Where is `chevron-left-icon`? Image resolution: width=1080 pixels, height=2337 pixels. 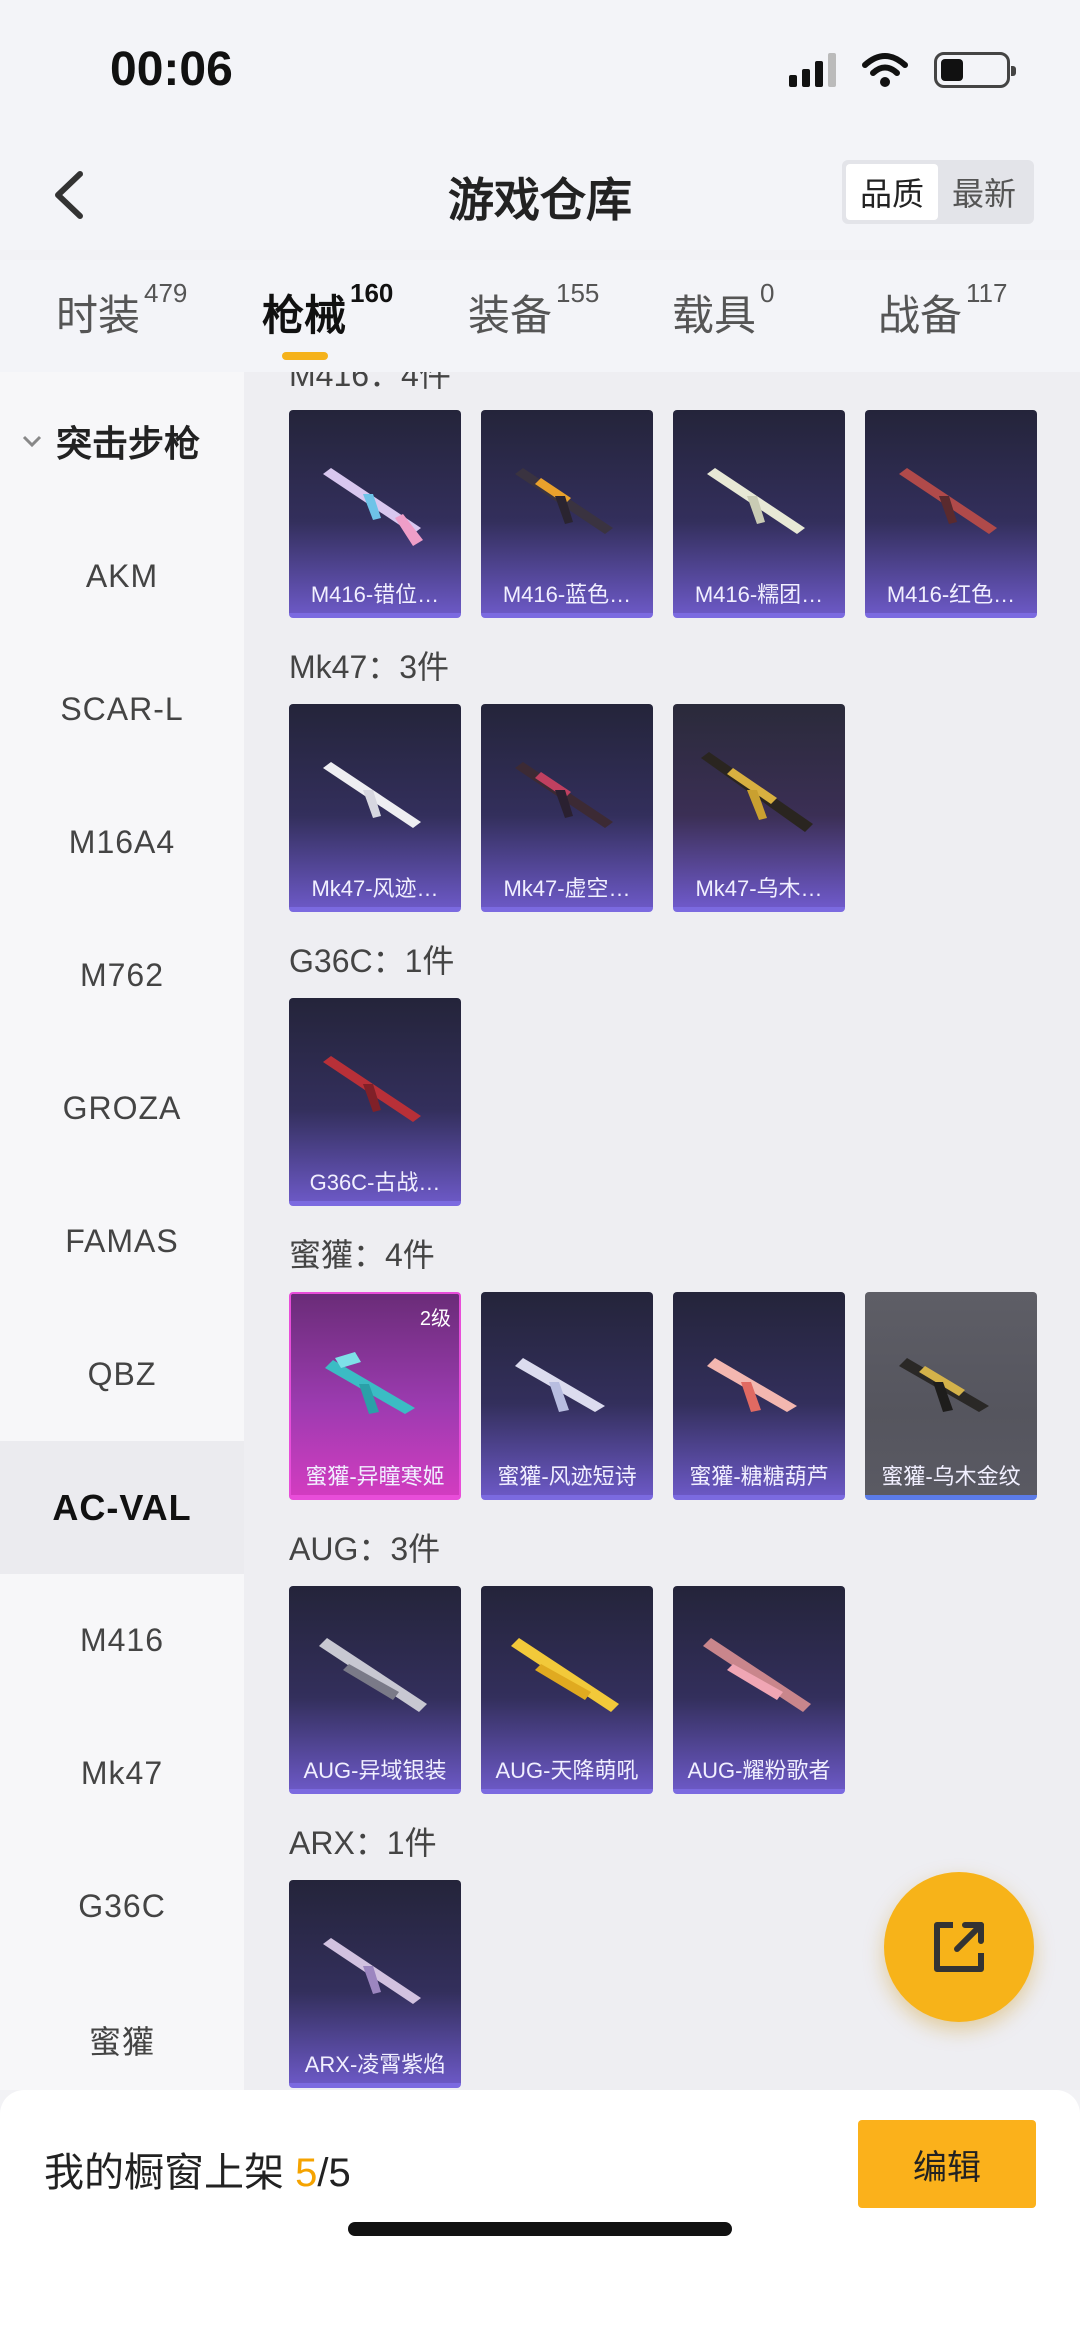 chevron-left-icon is located at coordinates (69, 195).